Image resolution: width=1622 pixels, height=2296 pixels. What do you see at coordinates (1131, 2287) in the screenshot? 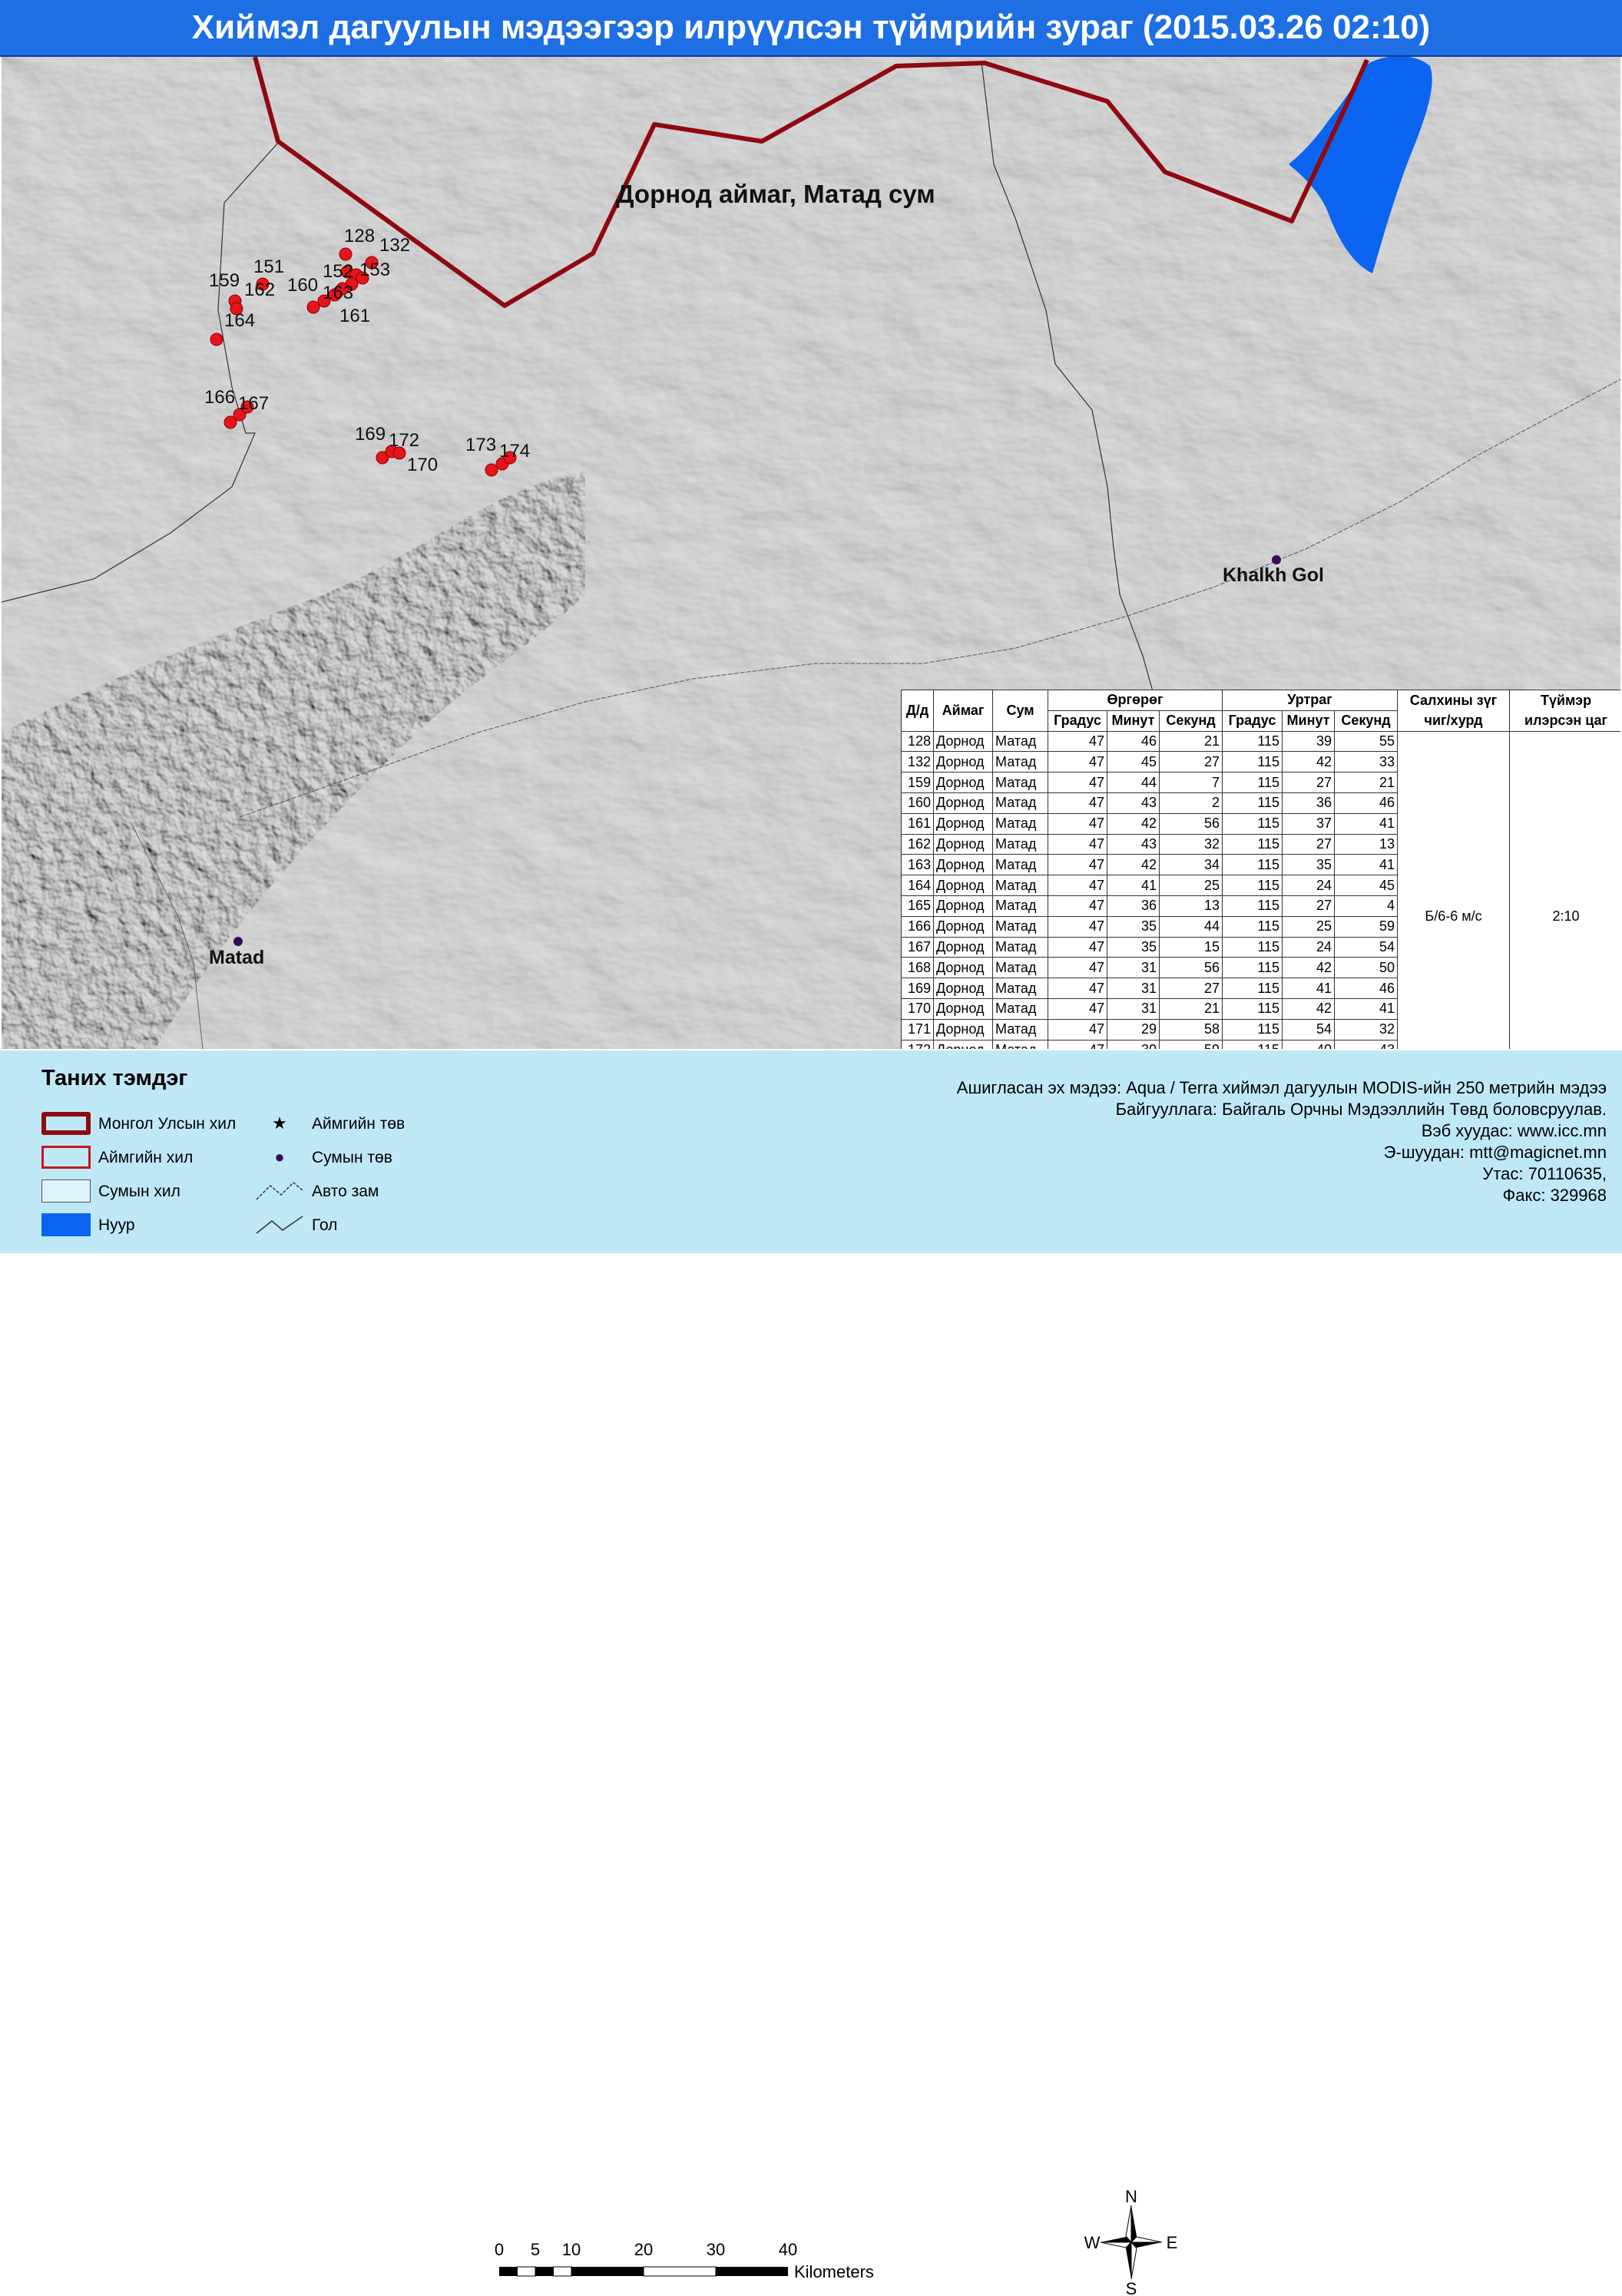
I see `compass-s: S` at bounding box center [1131, 2287].